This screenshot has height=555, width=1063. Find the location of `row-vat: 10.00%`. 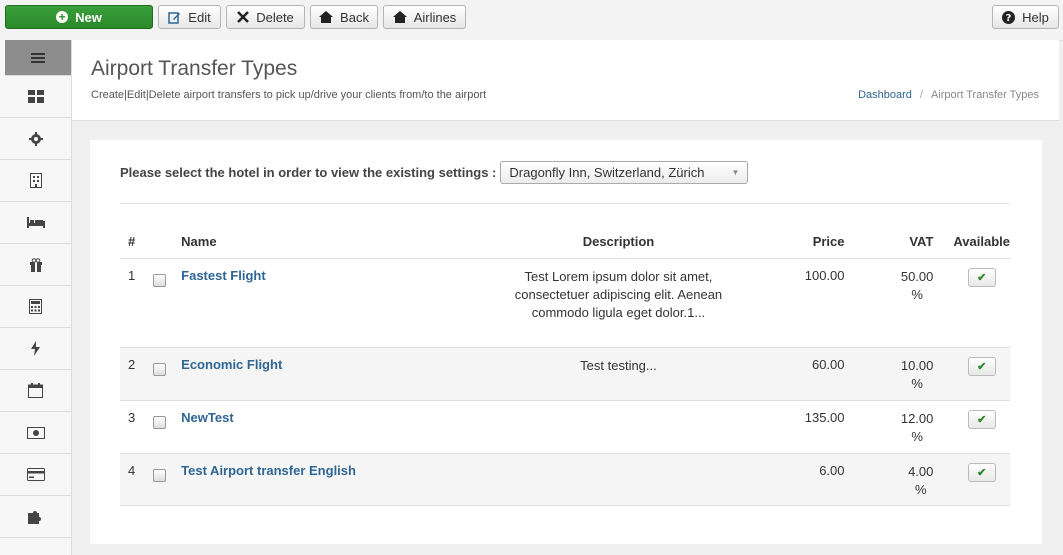

row-vat: 10.00% is located at coordinates (904, 374).